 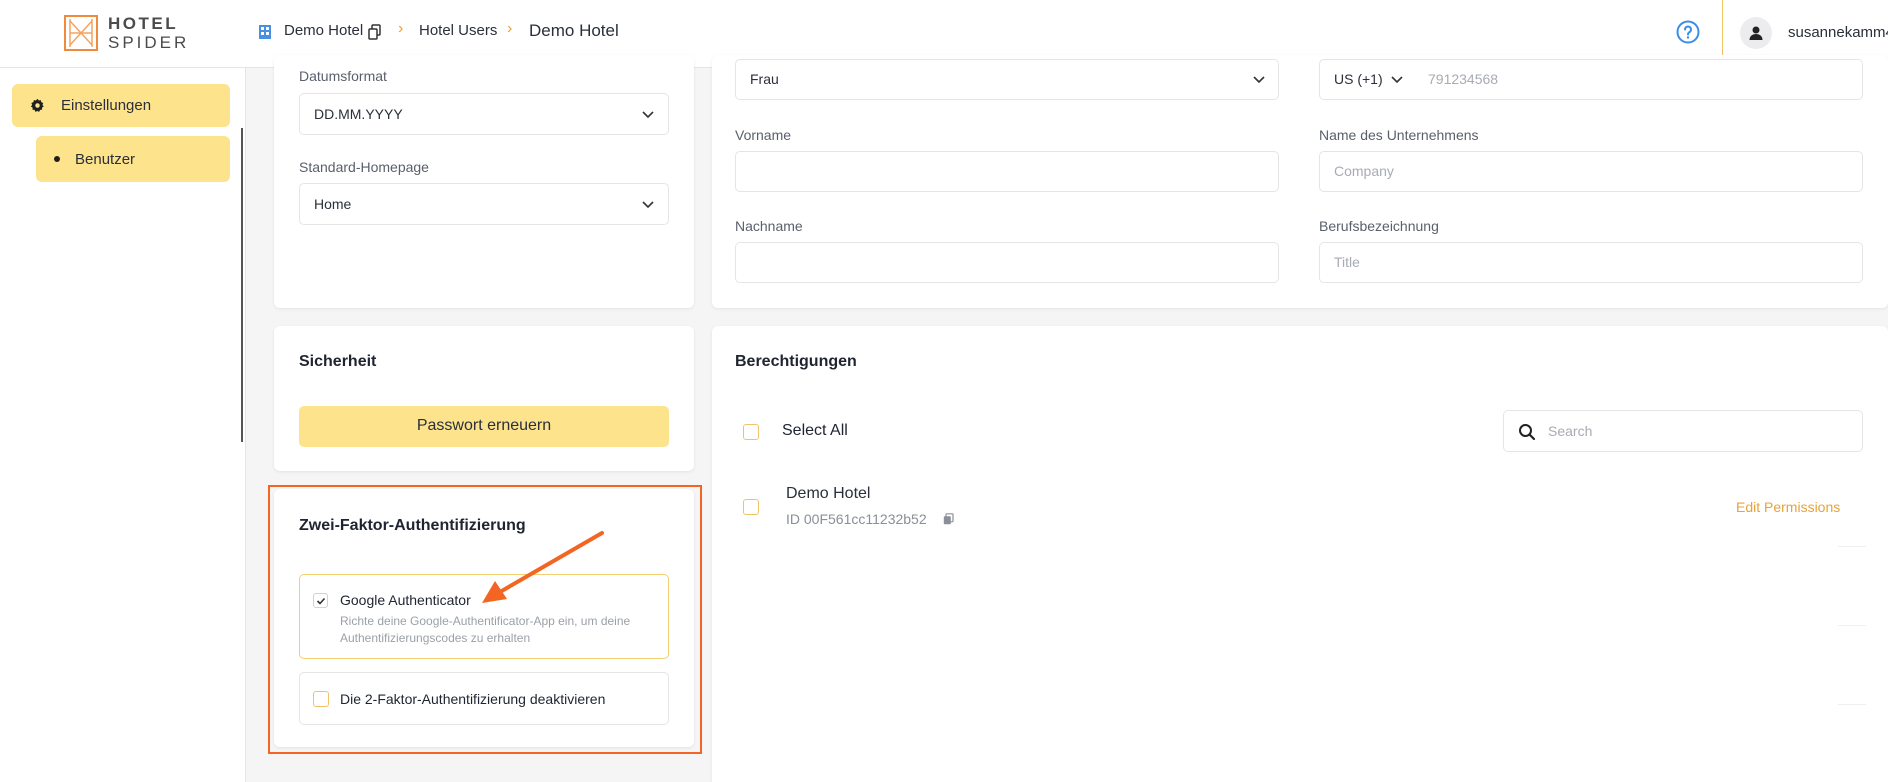 What do you see at coordinates (484, 114) in the screenshot?
I see `date-format-select: DD.MM.YYYY` at bounding box center [484, 114].